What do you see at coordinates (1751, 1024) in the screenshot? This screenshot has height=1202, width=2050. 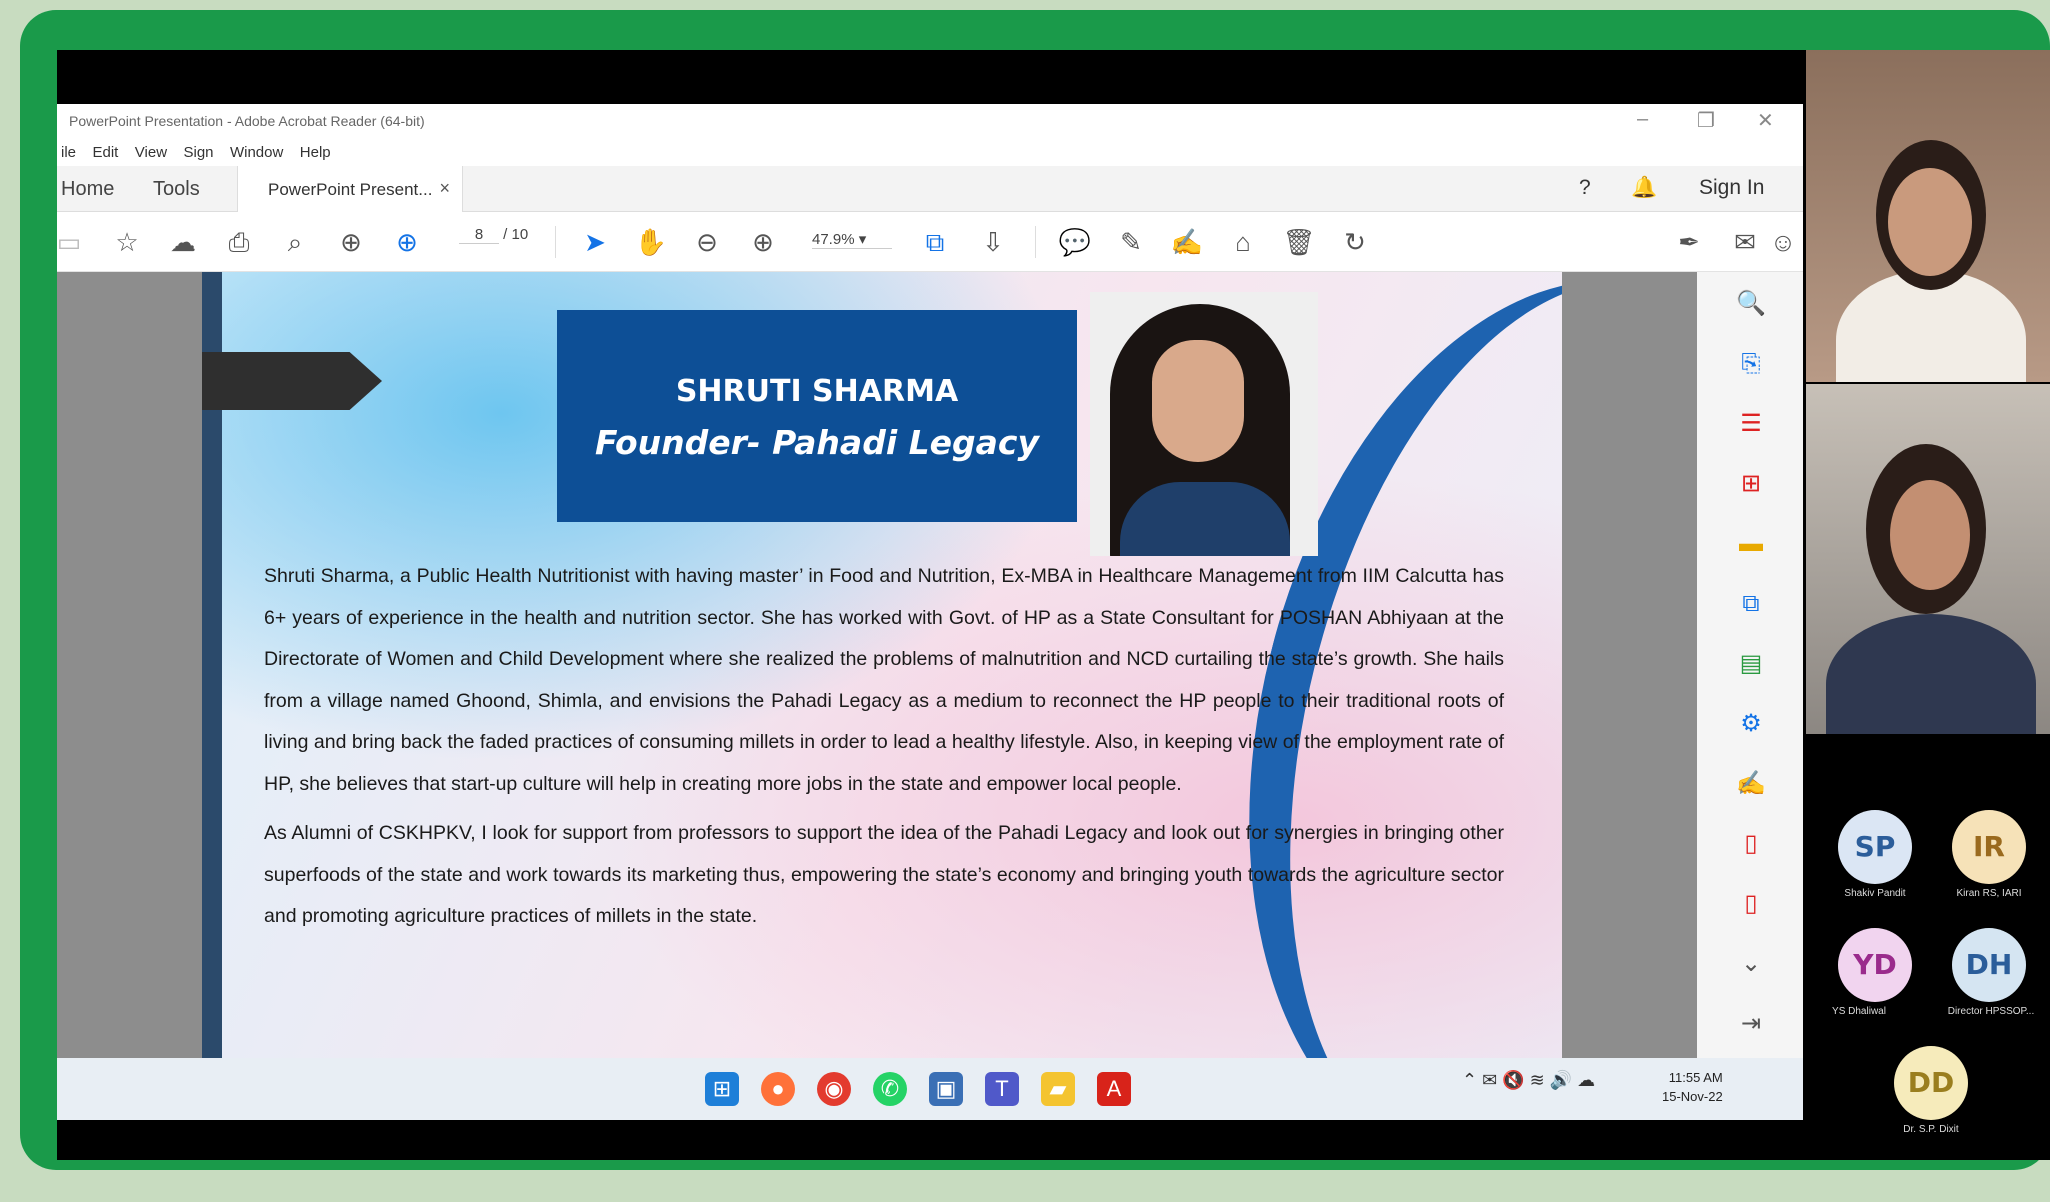 I see `collapse-pane-icon: ⇥` at bounding box center [1751, 1024].